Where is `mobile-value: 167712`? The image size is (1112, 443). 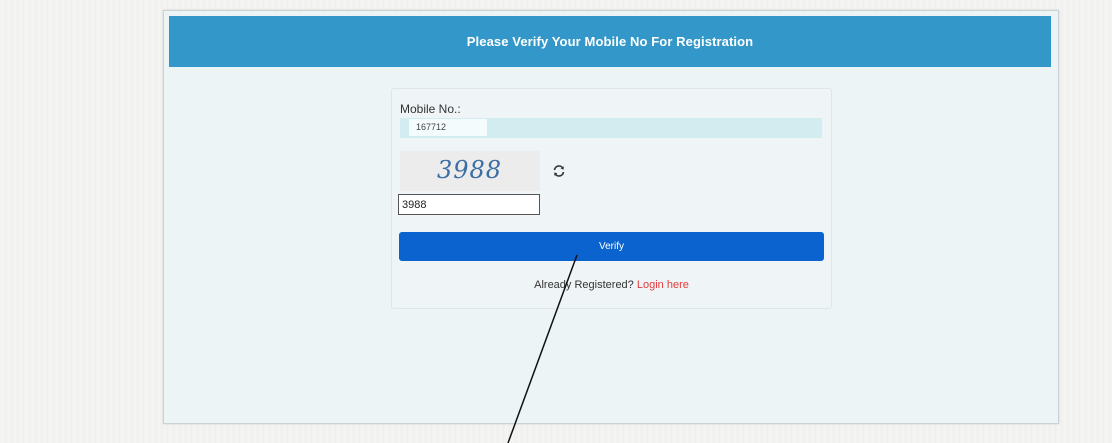 mobile-value: 167712 is located at coordinates (448, 127).